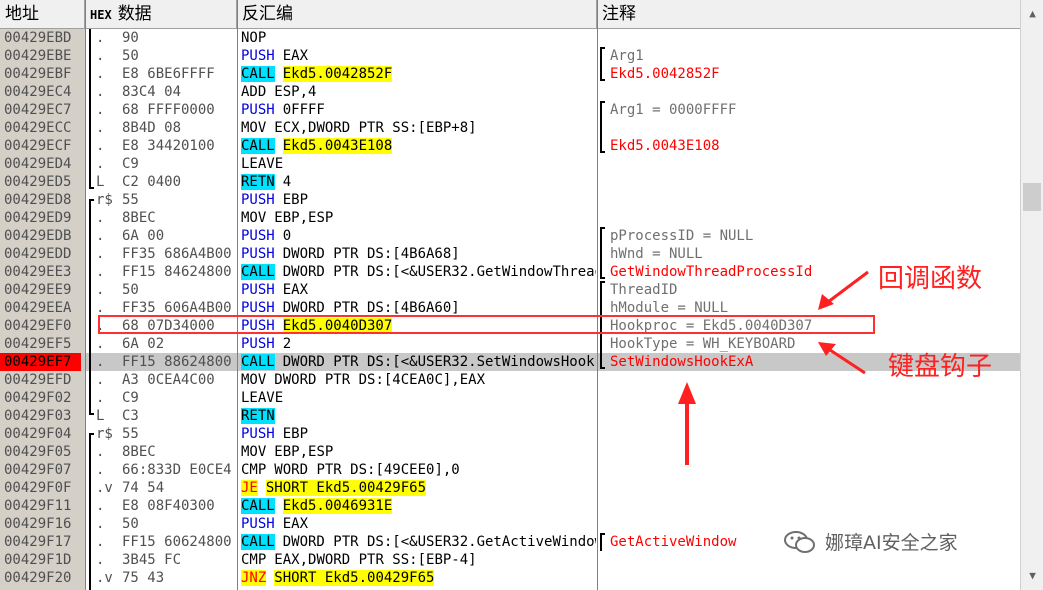  Describe the element at coordinates (808, 14) in the screenshot. I see `header-comment: 注释` at that location.